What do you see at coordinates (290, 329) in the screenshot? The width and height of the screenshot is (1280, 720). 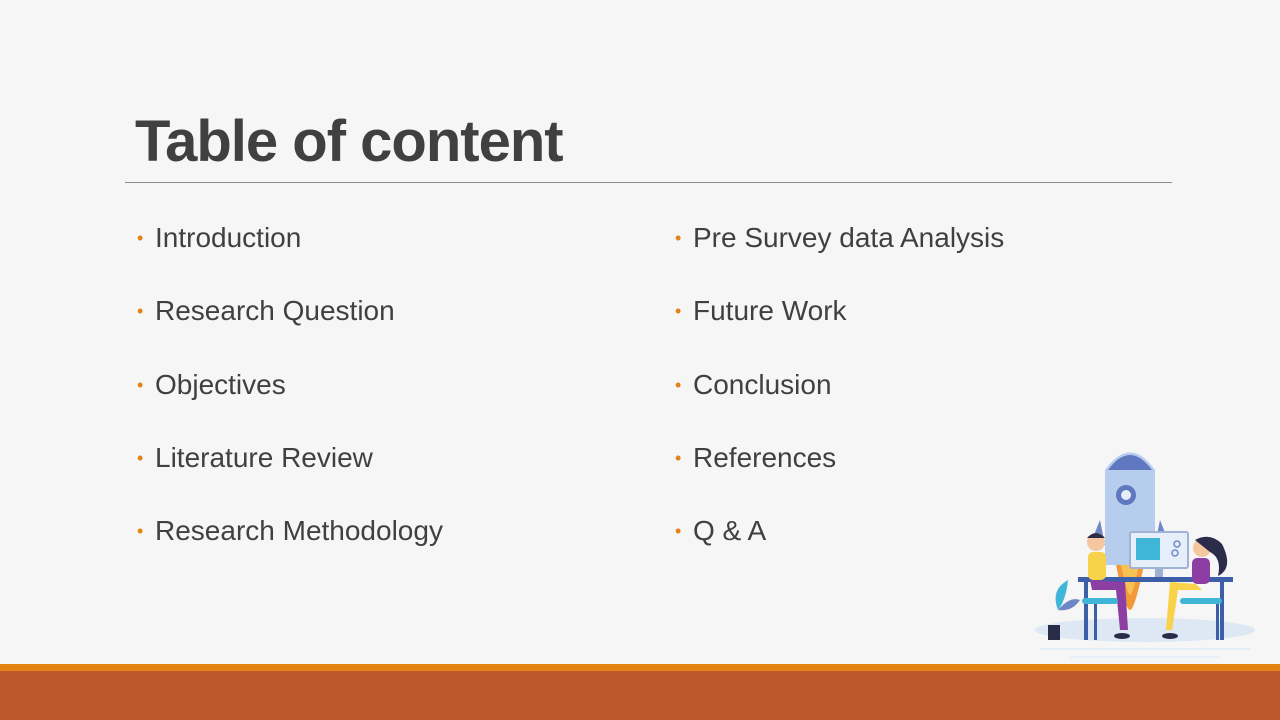 I see `toc-item: • Research Question` at bounding box center [290, 329].